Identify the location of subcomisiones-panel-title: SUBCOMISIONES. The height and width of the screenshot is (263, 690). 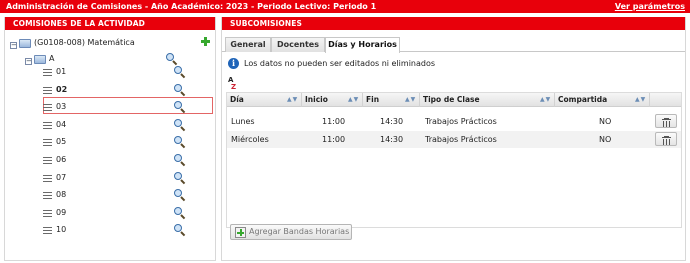
(453, 23).